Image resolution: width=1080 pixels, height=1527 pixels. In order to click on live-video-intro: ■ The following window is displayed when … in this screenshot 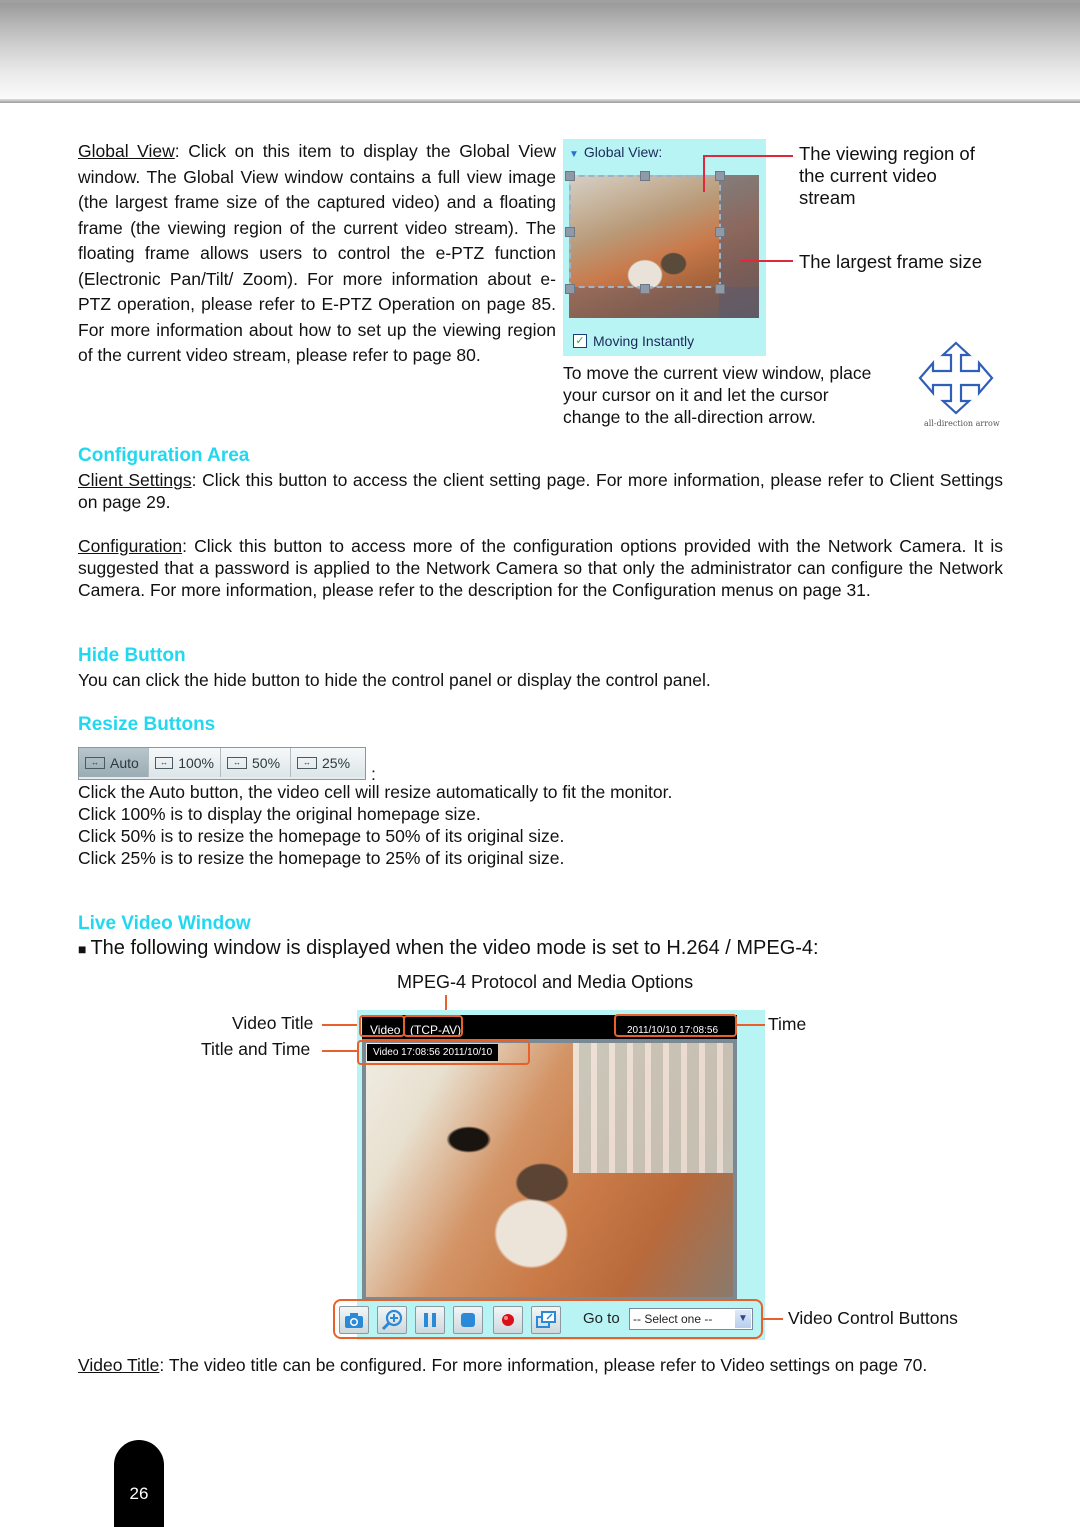, I will do `click(448, 948)`.